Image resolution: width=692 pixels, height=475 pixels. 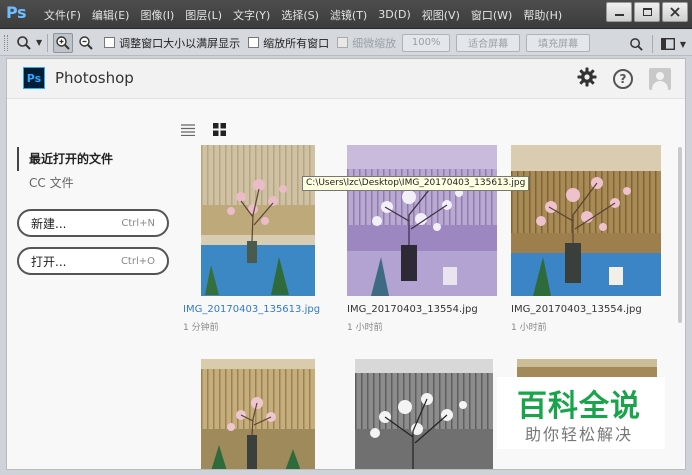 What do you see at coordinates (542, 15) in the screenshot?
I see `menu-help: 帮助(H)` at bounding box center [542, 15].